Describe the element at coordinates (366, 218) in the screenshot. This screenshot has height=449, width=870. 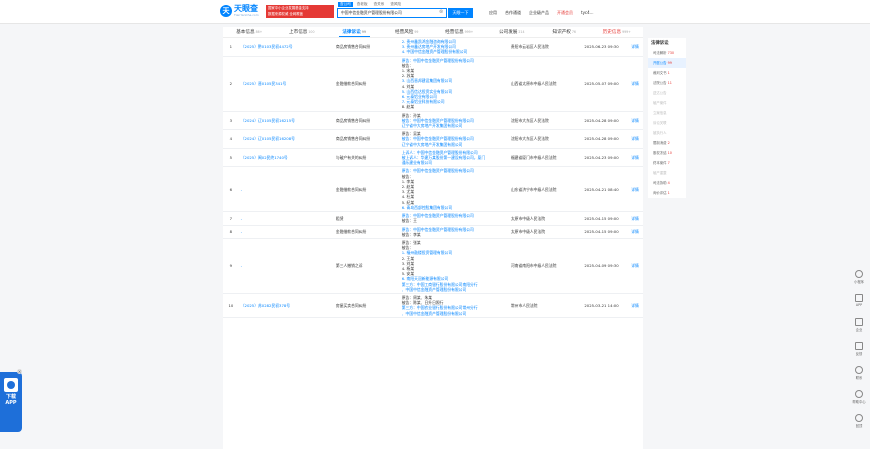
I see `case-cause: 租赁` at that location.